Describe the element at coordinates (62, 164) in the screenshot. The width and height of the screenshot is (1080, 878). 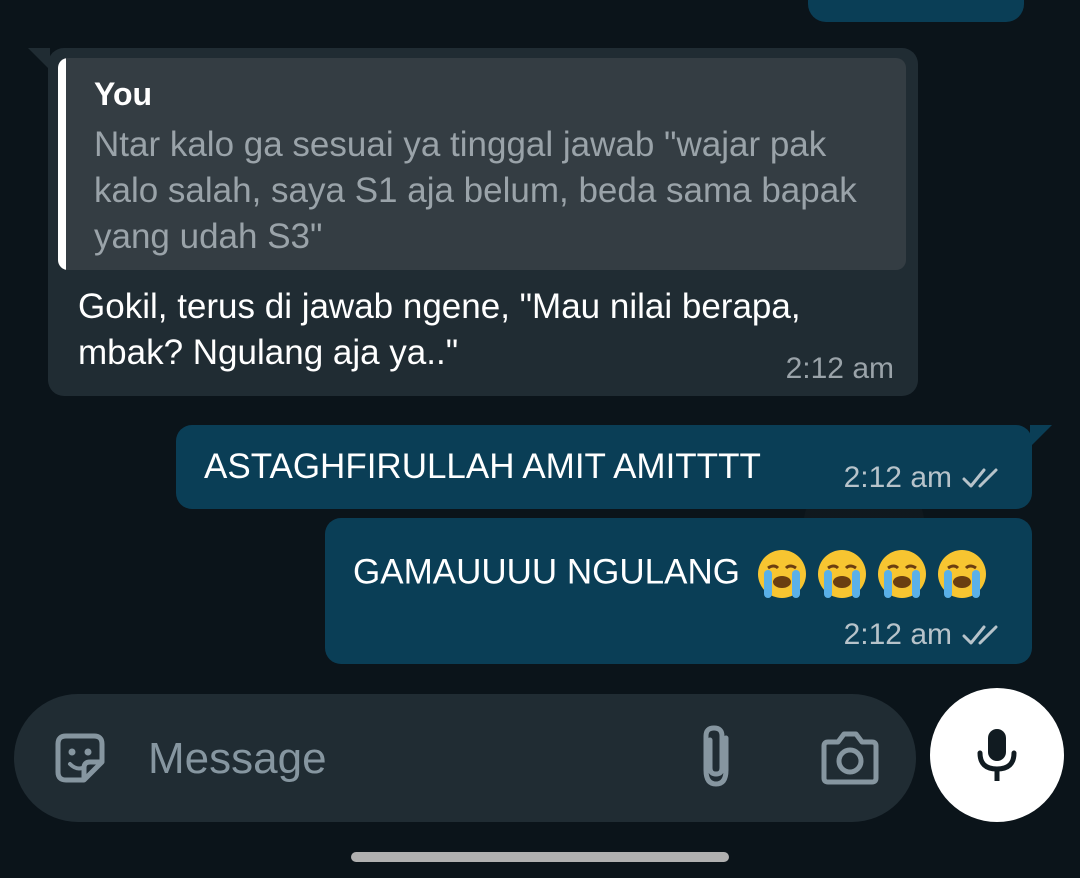
I see `quote-accent-bar` at that location.